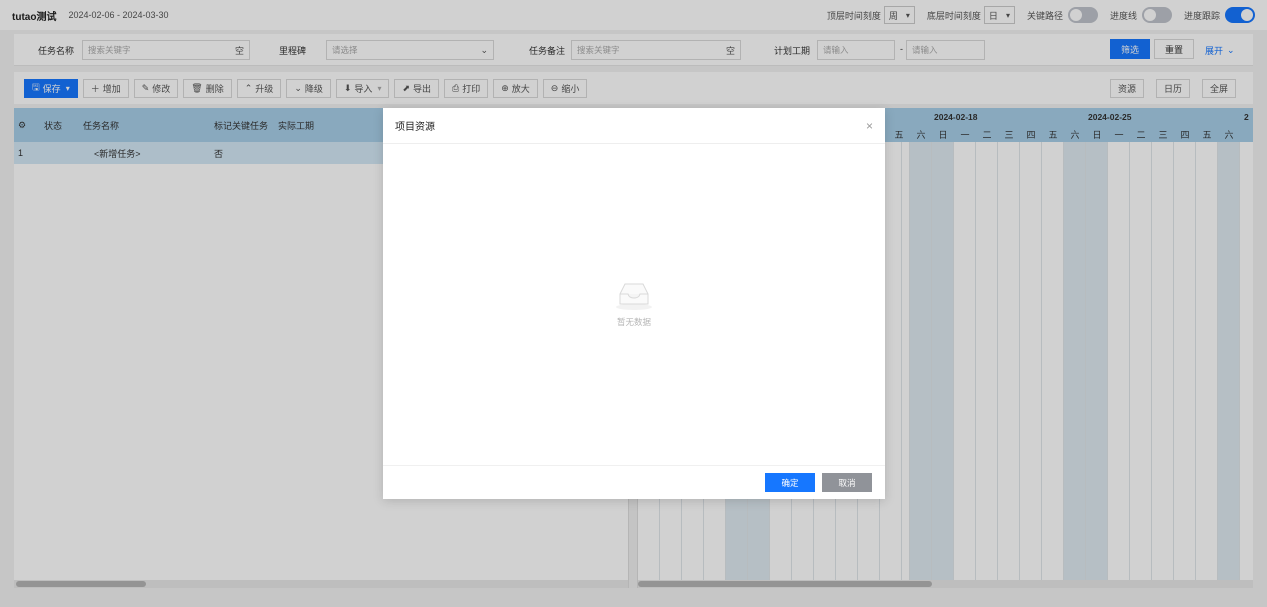 This screenshot has height=607, width=1267. Describe the element at coordinates (634, 296) in the screenshot. I see `empty-inbox-icon` at that location.